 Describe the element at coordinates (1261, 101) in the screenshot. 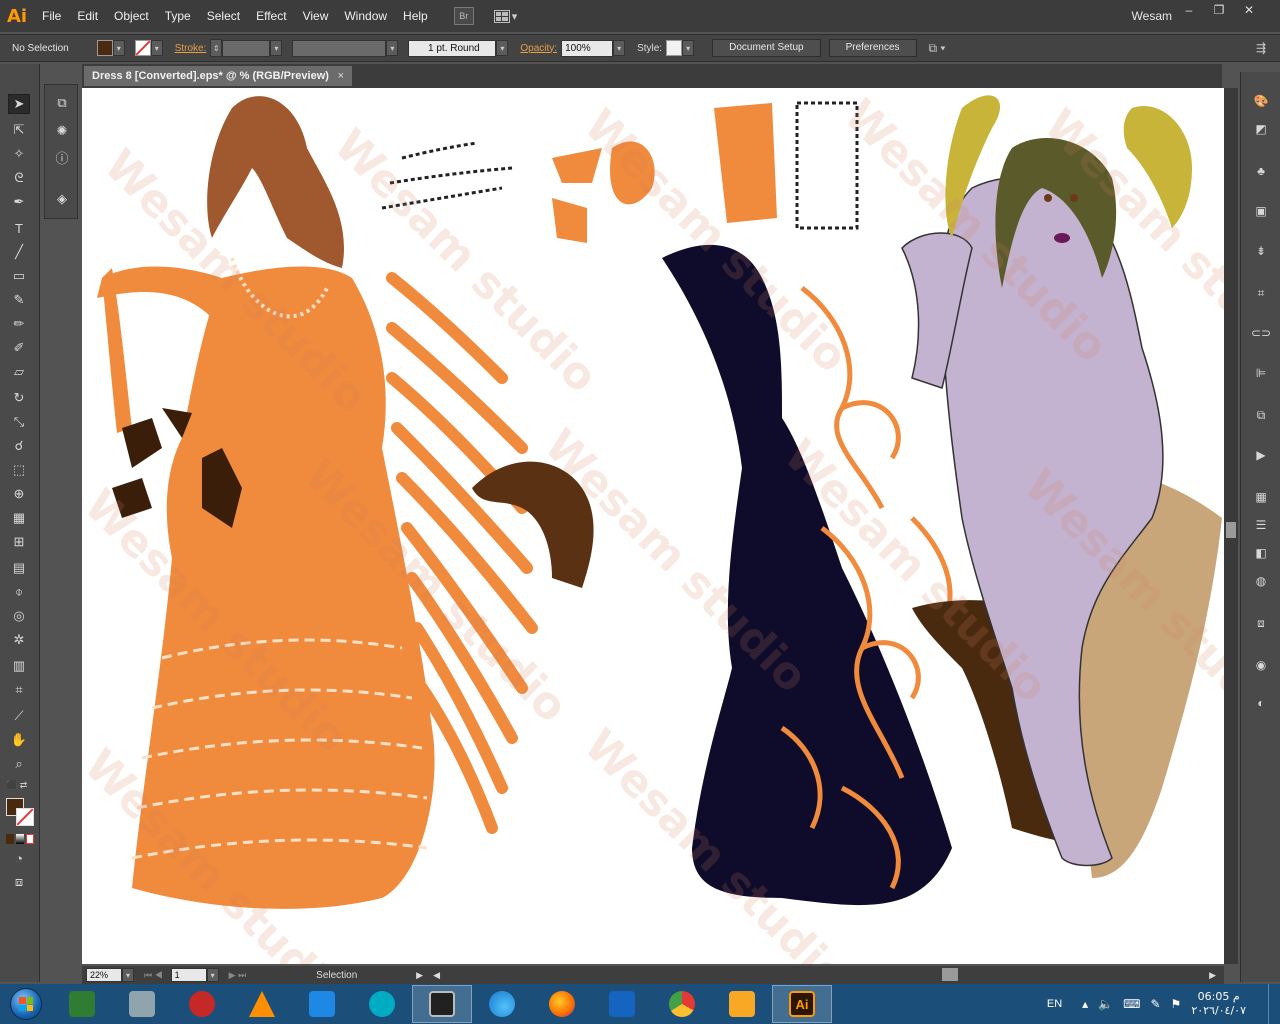

I see `color-icon: 🎨` at that location.